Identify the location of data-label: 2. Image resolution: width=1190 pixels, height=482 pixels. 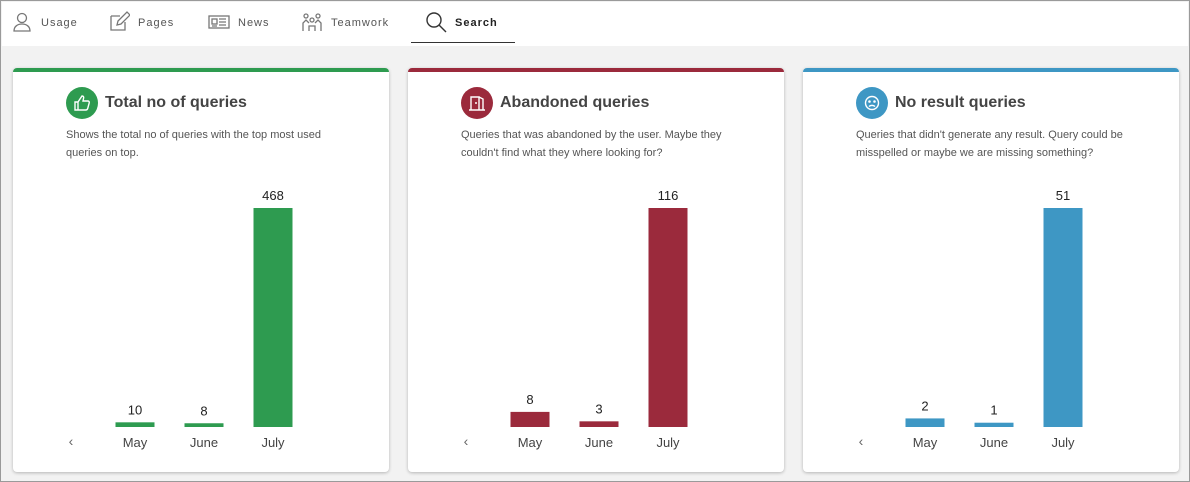
(924, 405).